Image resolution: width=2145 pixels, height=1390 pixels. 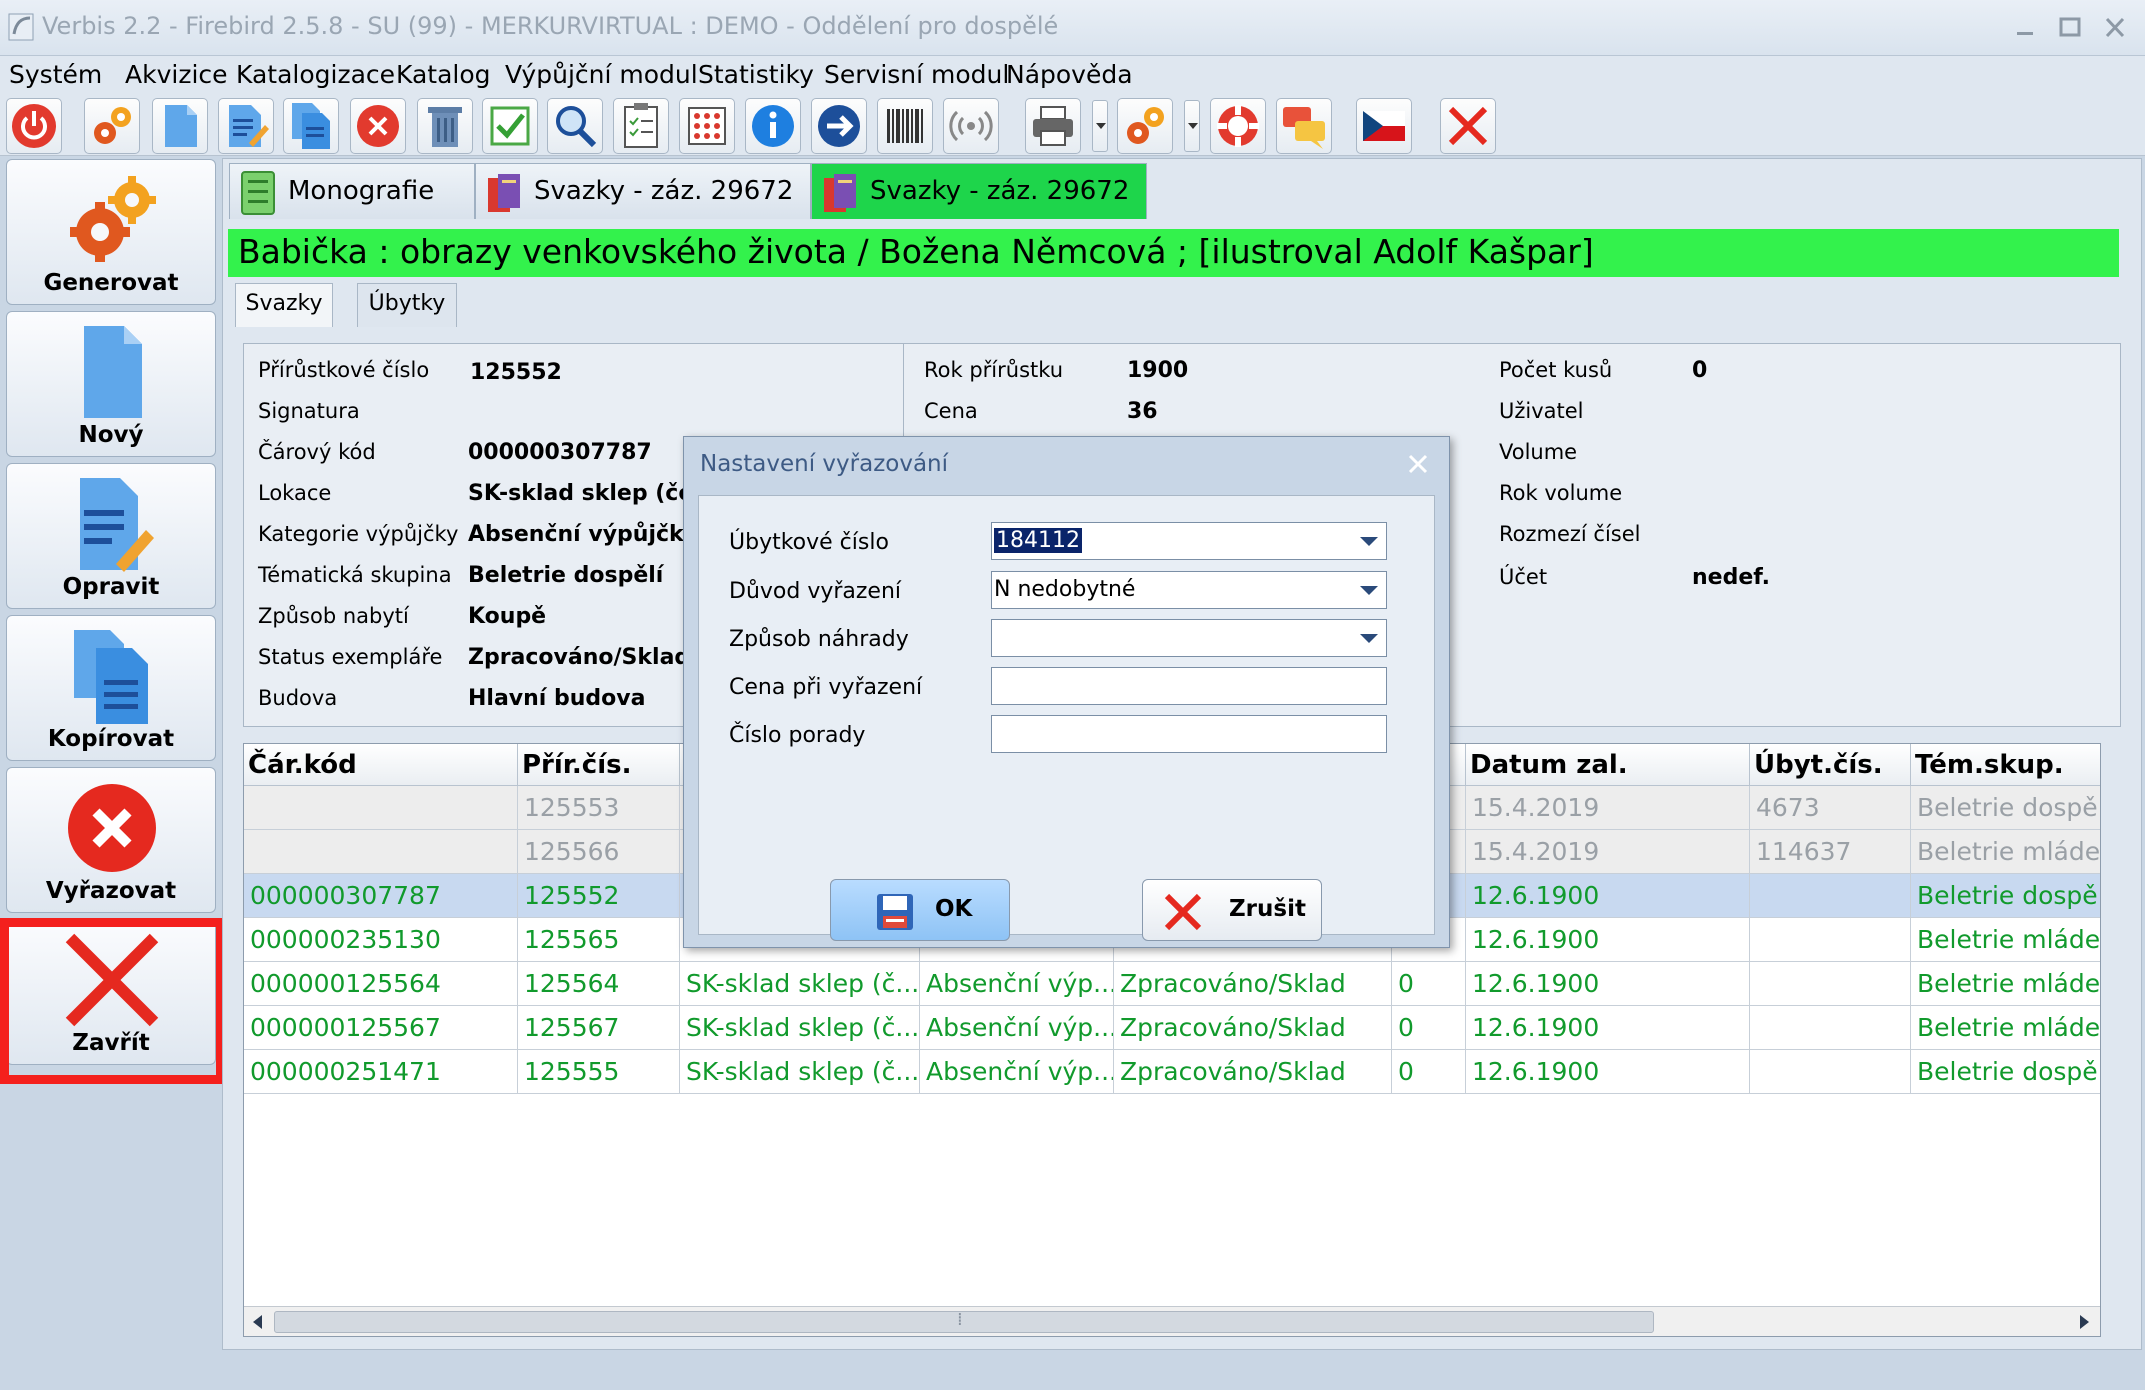 I want to click on checkbox-icon, so click(x=510, y=126).